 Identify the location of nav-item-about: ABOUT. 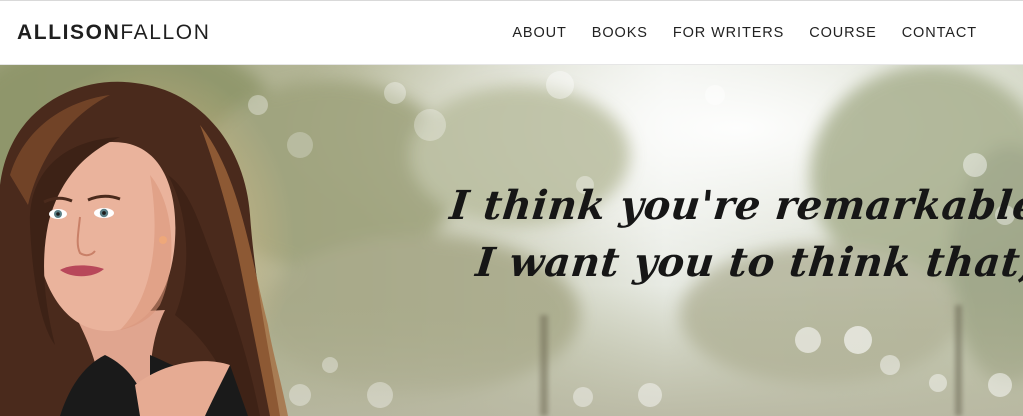
(539, 33).